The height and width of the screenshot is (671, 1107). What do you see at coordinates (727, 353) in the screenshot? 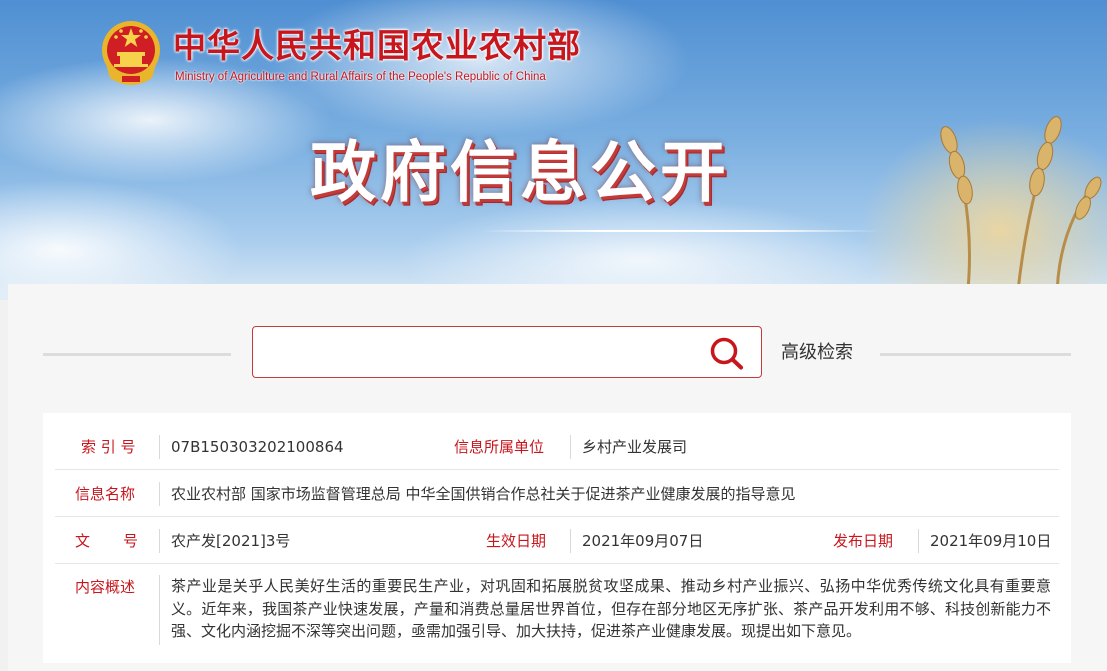
I see `search-icon` at bounding box center [727, 353].